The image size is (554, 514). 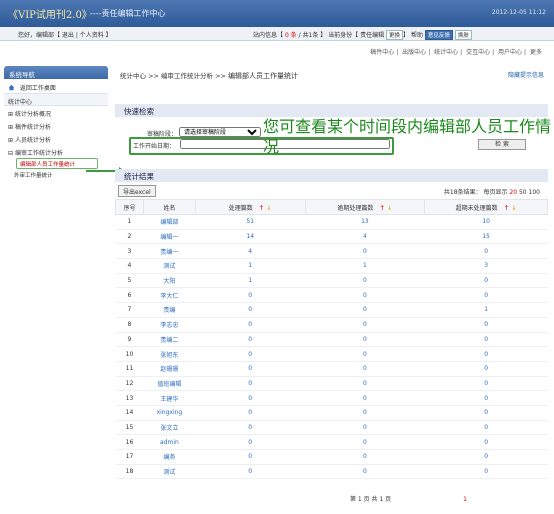 I want to click on row-name: admin, so click(x=169, y=442).